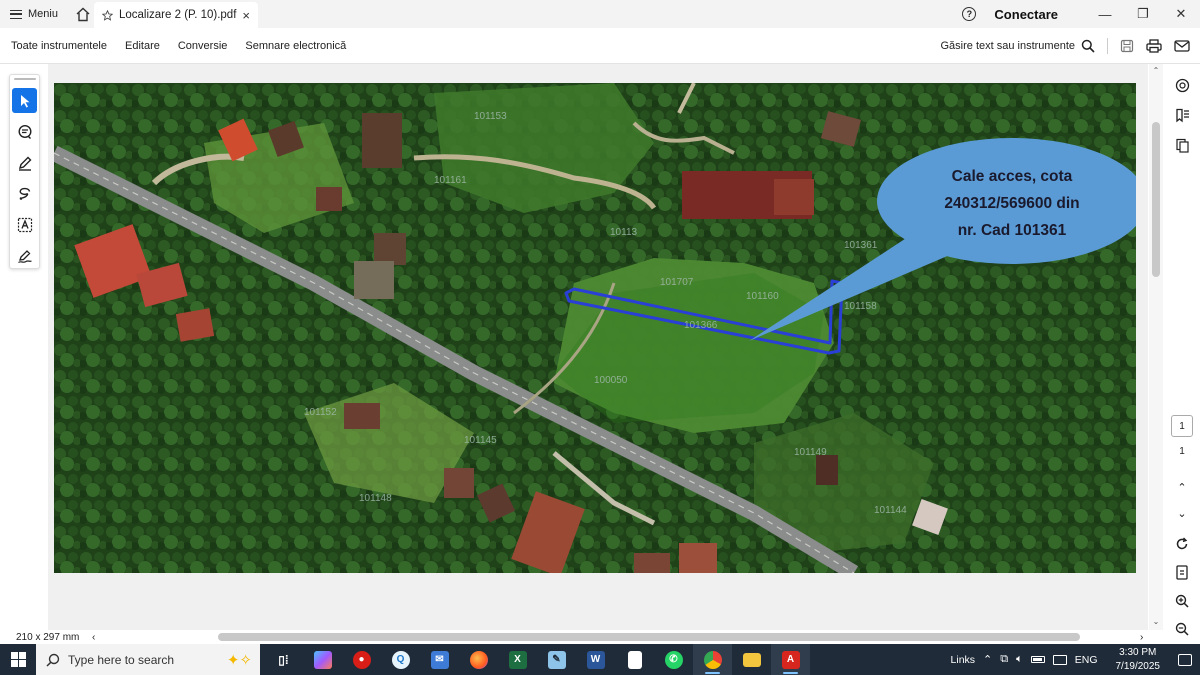 The image size is (1200, 675). I want to click on acrobat-icon: A, so click(790, 659).